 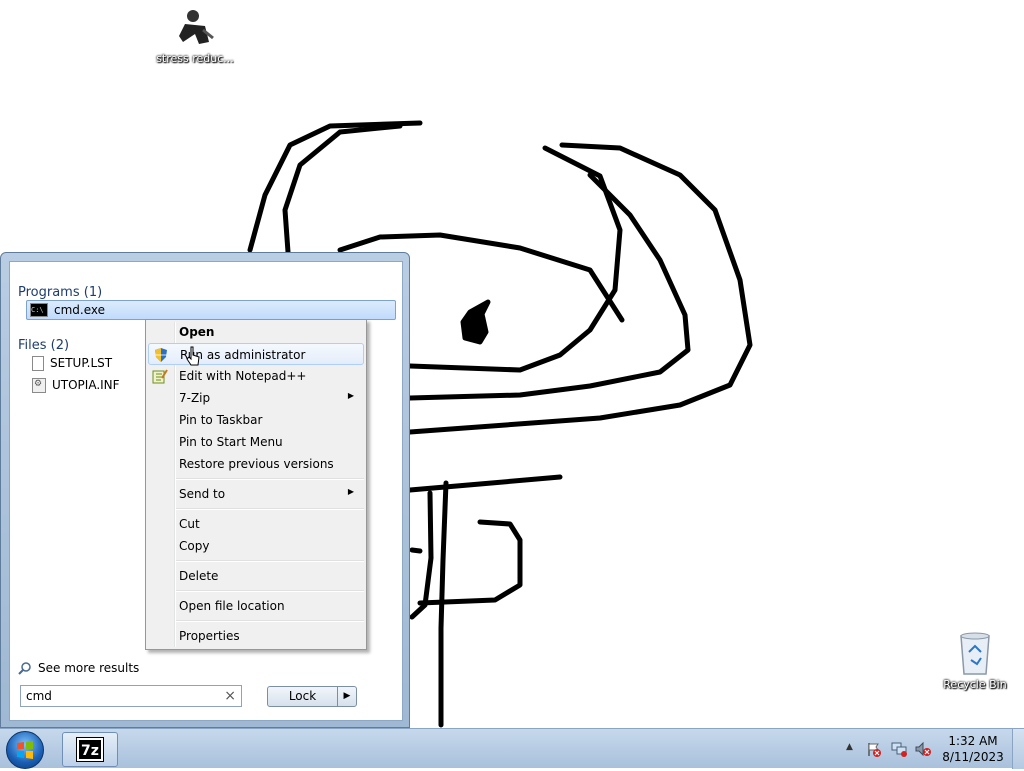 What do you see at coordinates (1018, 749) in the screenshot?
I see `show-desktop-button` at bounding box center [1018, 749].